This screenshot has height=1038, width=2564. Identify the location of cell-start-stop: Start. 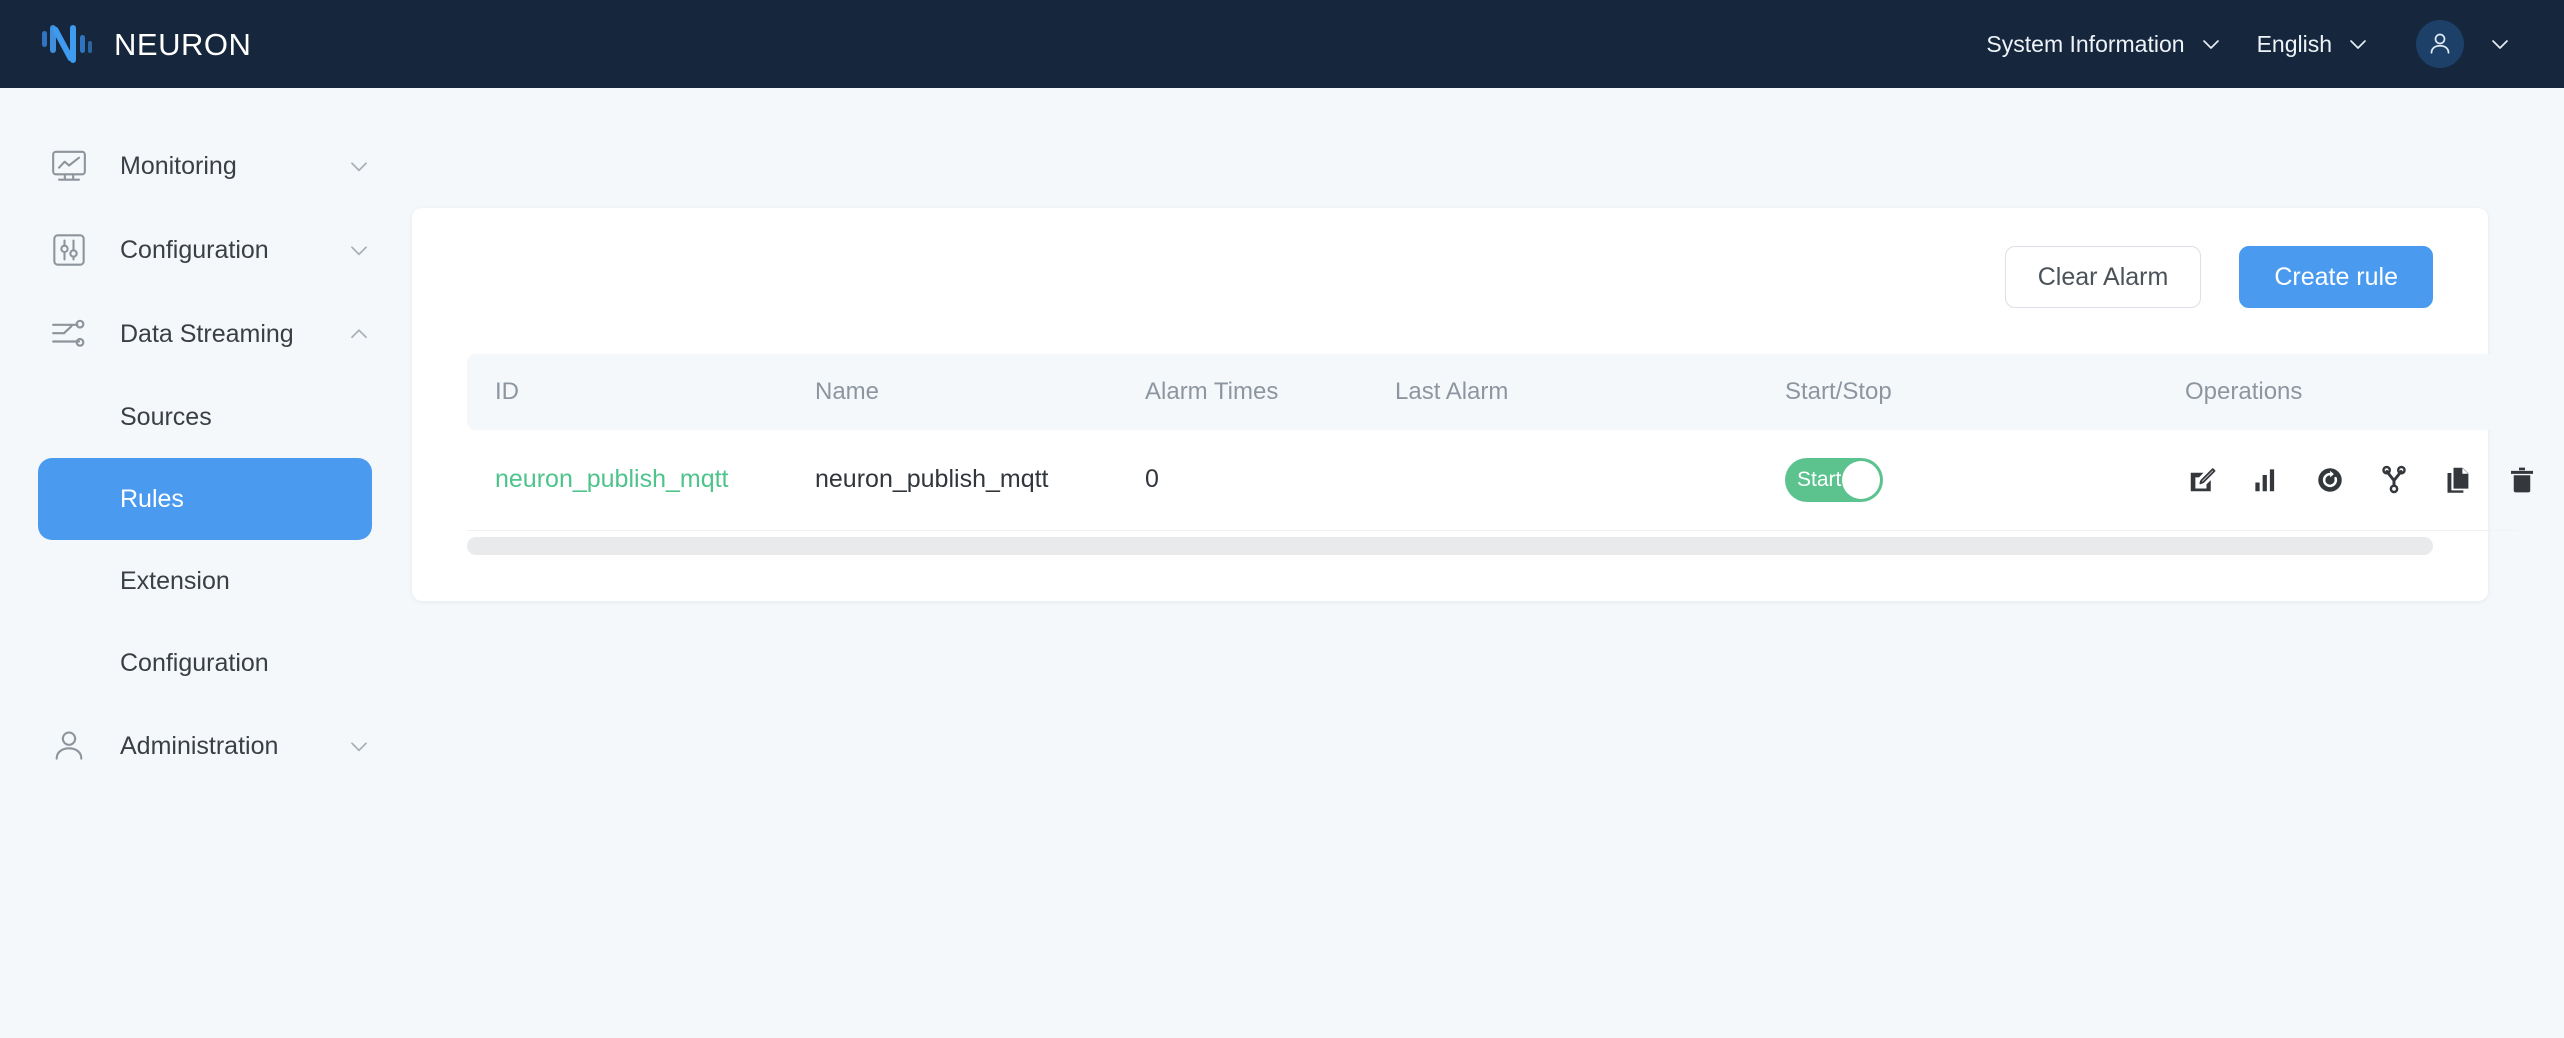
(1957, 480).